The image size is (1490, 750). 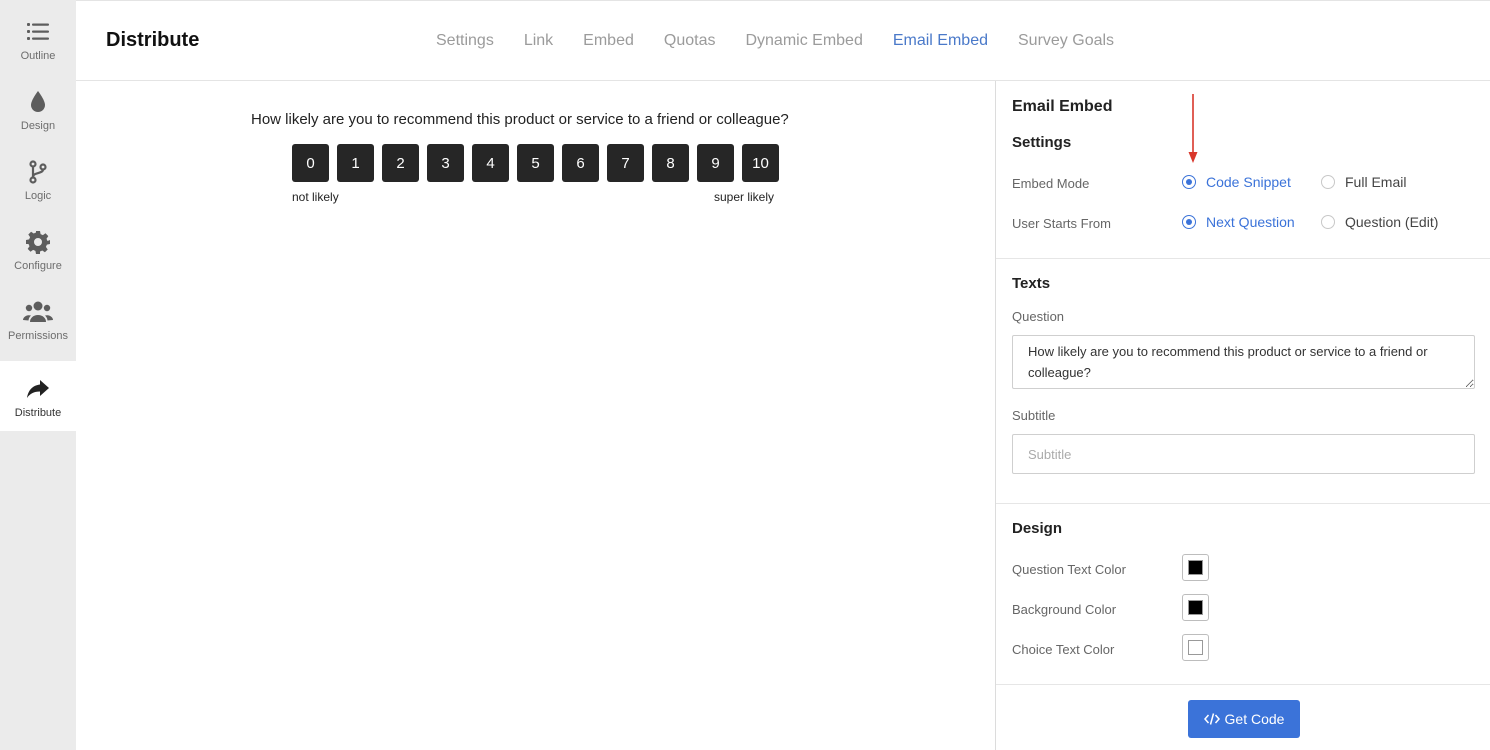 What do you see at coordinates (538, 41) in the screenshot?
I see `tab-link: Link` at bounding box center [538, 41].